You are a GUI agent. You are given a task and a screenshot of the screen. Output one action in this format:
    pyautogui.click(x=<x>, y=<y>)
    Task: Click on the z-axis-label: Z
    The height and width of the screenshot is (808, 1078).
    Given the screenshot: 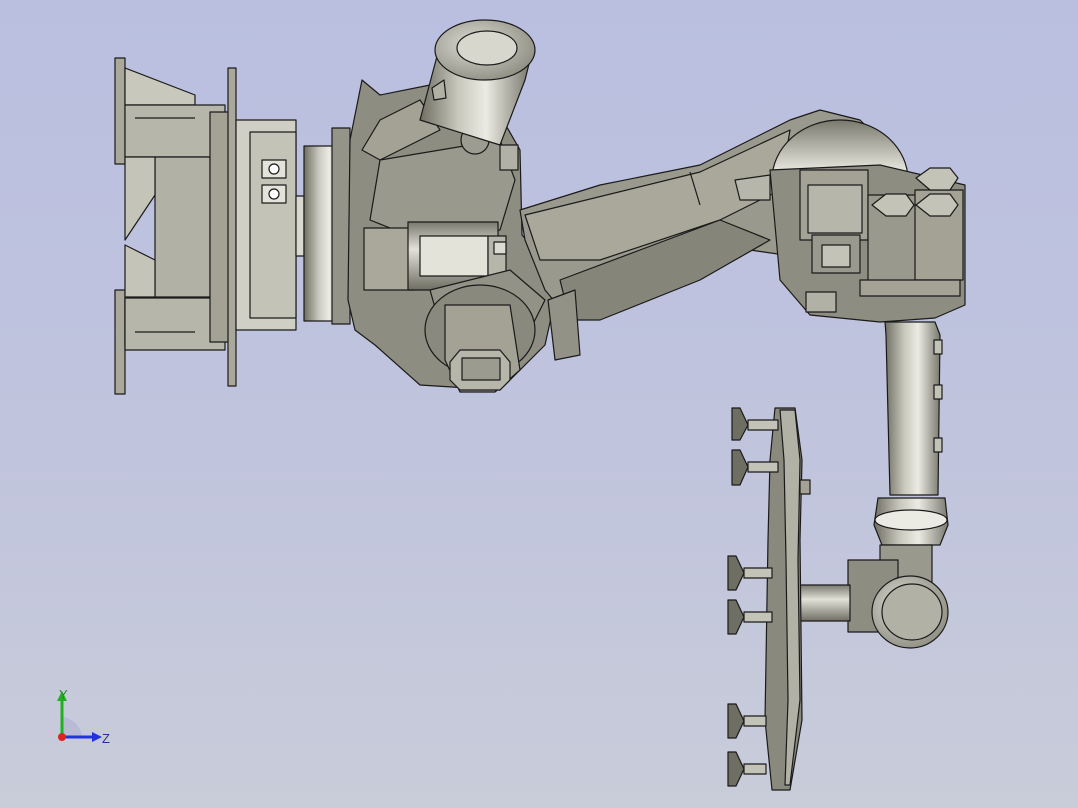 What is the action you would take?
    pyautogui.click(x=106, y=738)
    